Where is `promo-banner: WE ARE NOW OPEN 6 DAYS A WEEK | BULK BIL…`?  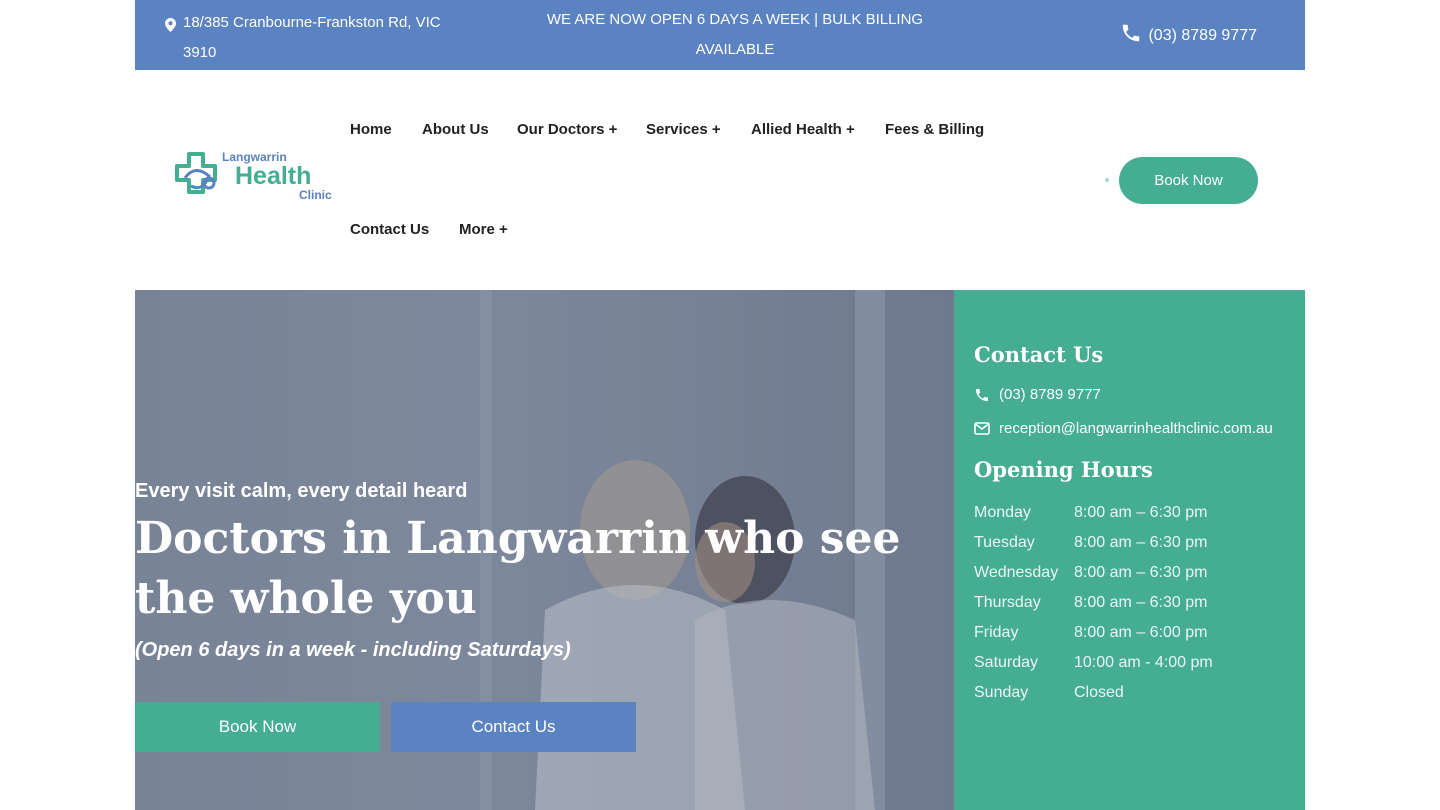 promo-banner: WE ARE NOW OPEN 6 DAYS A WEEK | BULK BIL… is located at coordinates (735, 34).